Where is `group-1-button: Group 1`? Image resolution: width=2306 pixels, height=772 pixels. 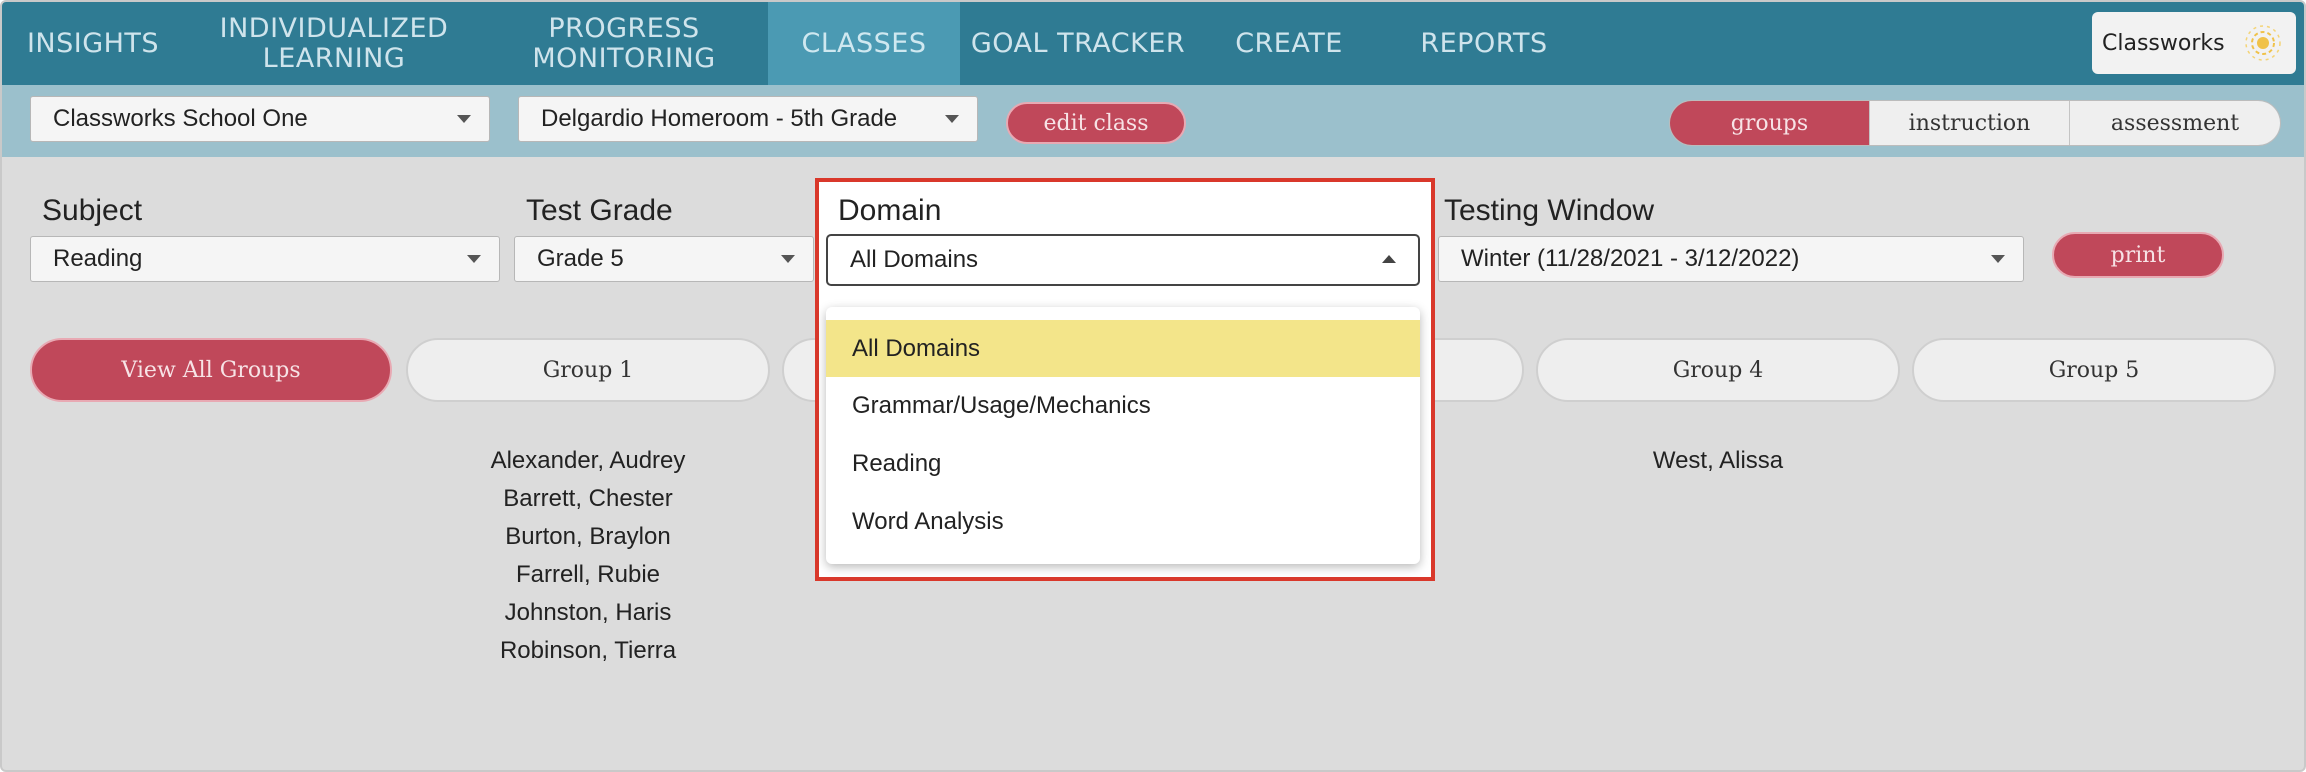 group-1-button: Group 1 is located at coordinates (588, 370).